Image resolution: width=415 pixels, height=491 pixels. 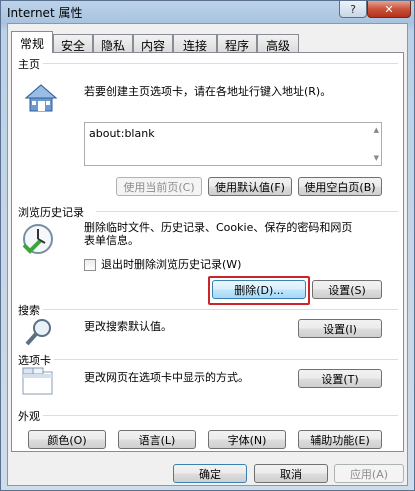 What do you see at coordinates (37, 239) in the screenshot?
I see `clock-history-icon` at bounding box center [37, 239].